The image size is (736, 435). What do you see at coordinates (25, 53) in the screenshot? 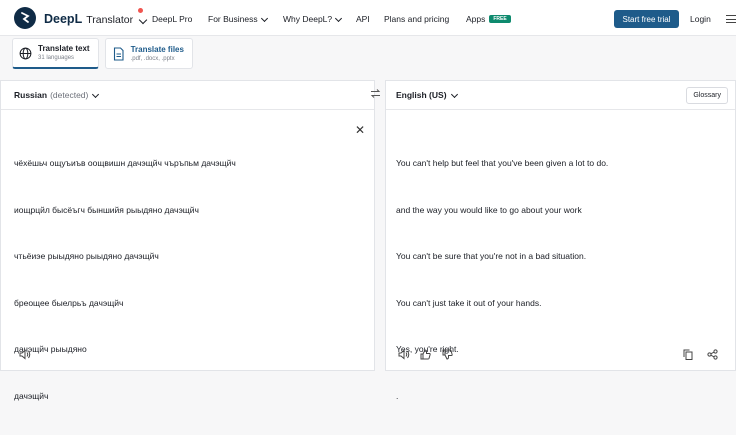
I see `globe-icon` at bounding box center [25, 53].